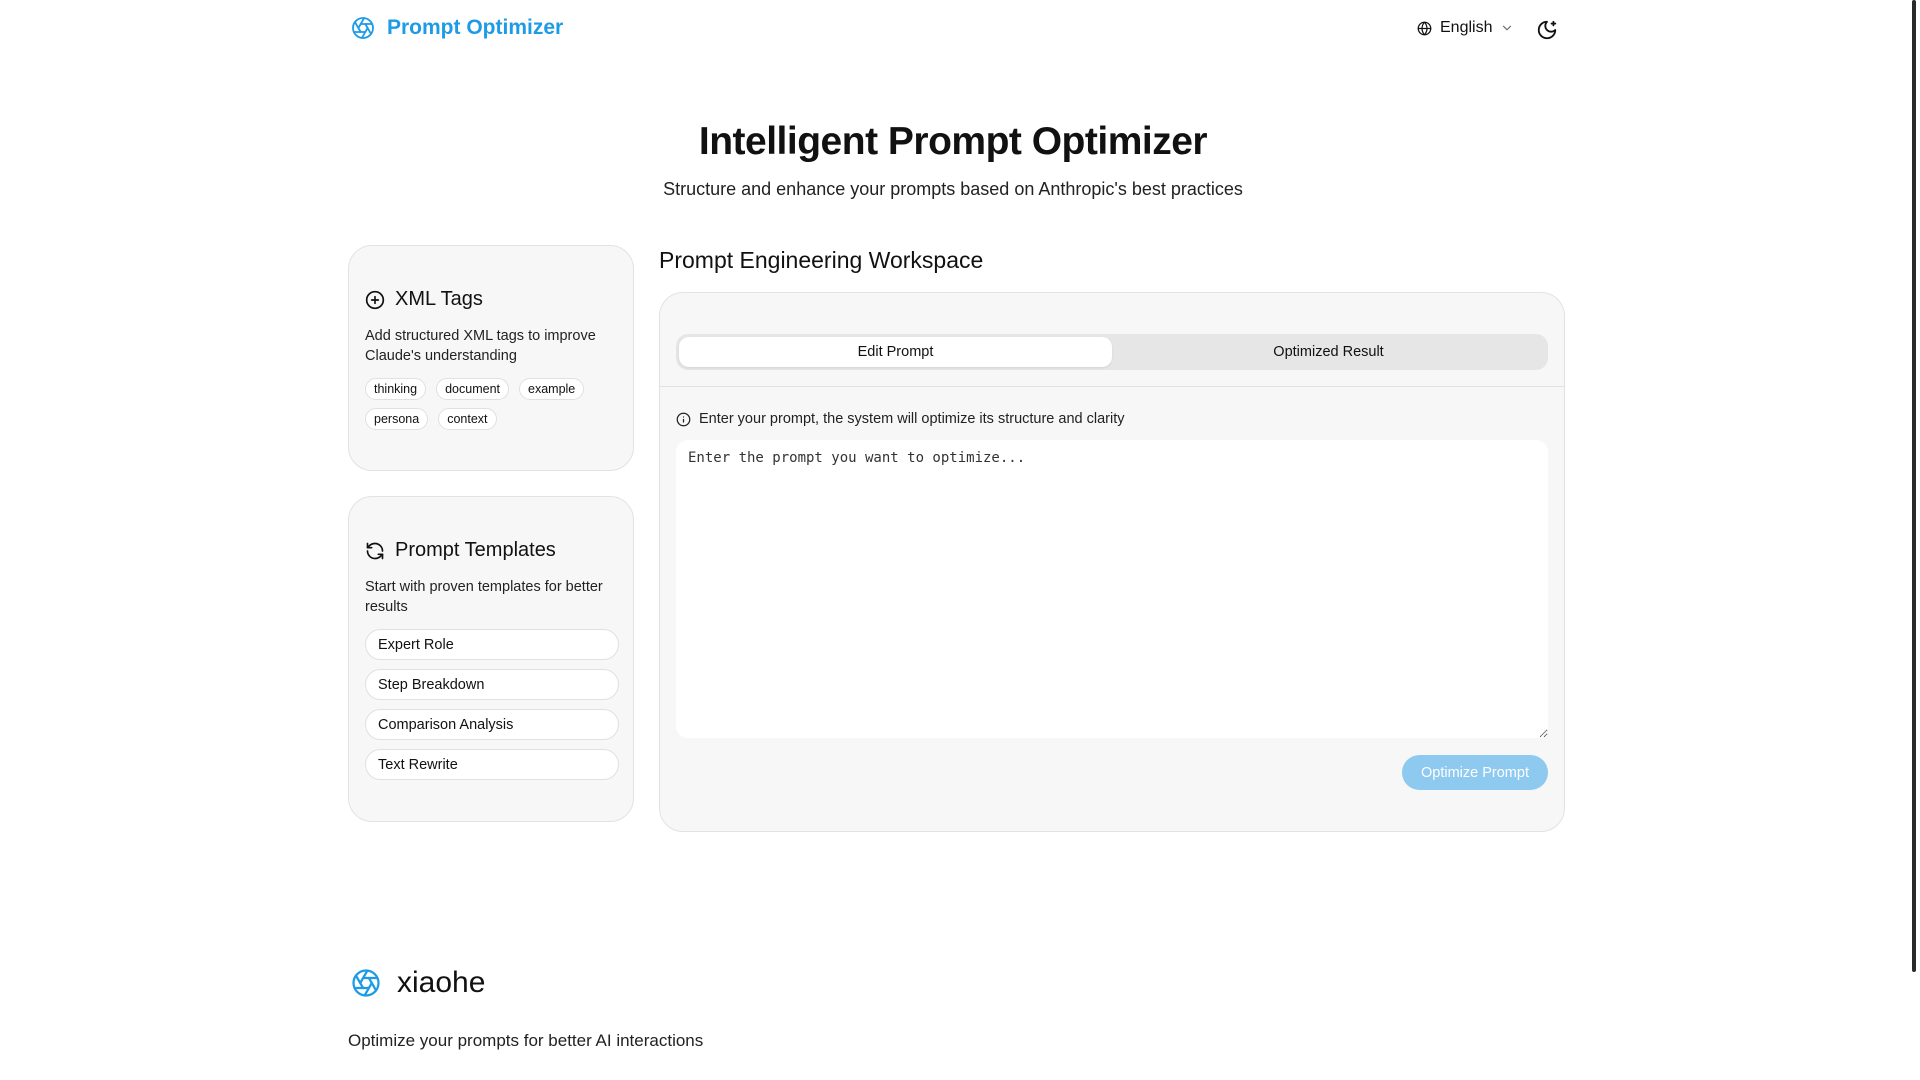  I want to click on footer-brand-name: xiaohe, so click(441, 982).